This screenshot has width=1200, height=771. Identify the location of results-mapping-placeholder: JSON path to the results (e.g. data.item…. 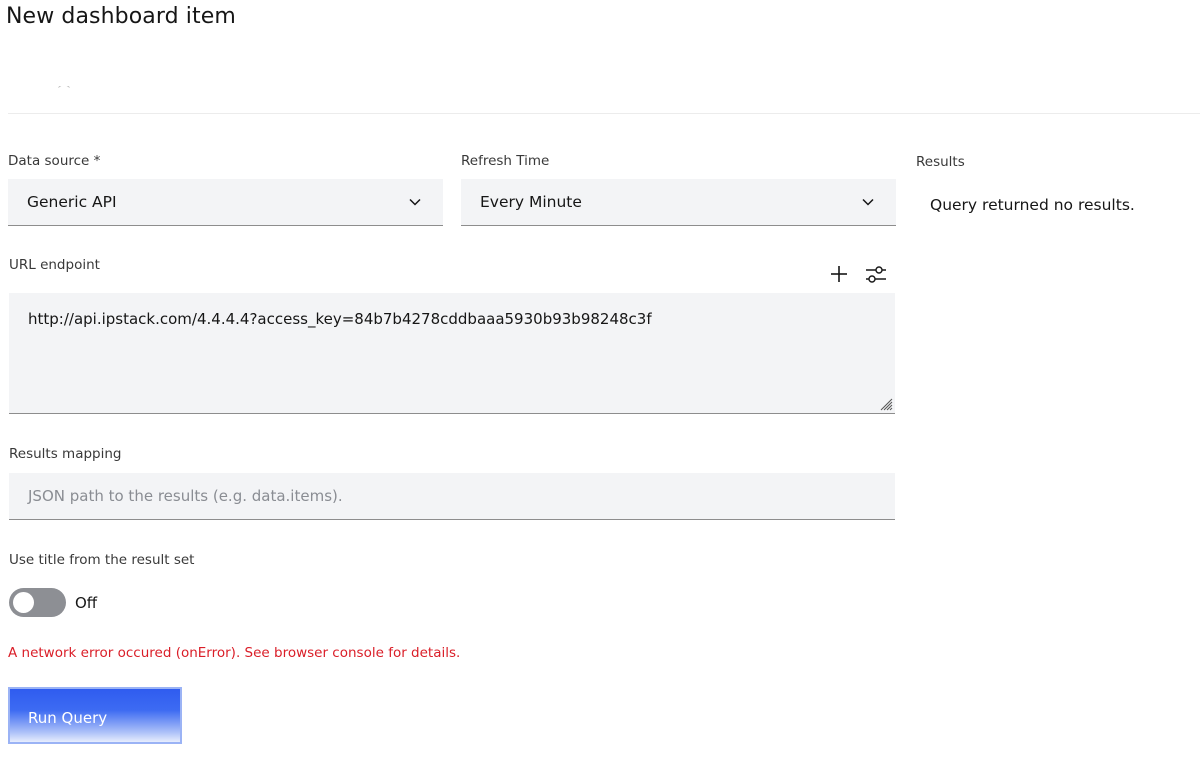
(185, 496).